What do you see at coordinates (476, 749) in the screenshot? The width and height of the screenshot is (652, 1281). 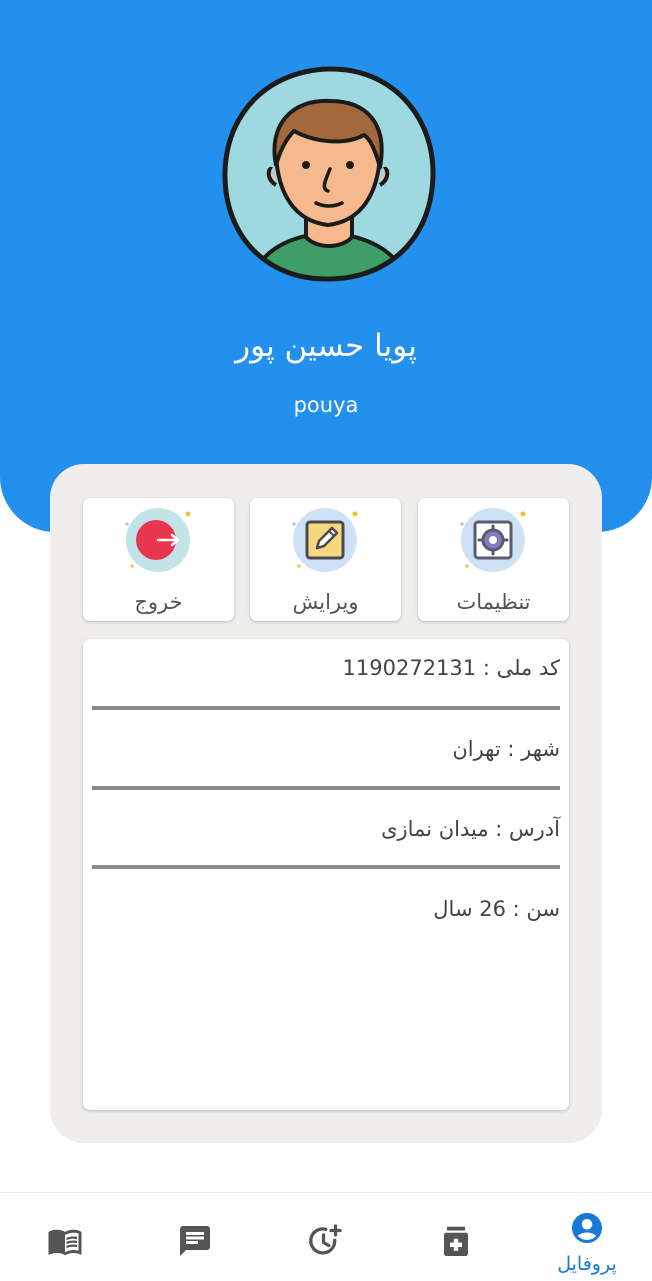 I see `city-value: تهران` at bounding box center [476, 749].